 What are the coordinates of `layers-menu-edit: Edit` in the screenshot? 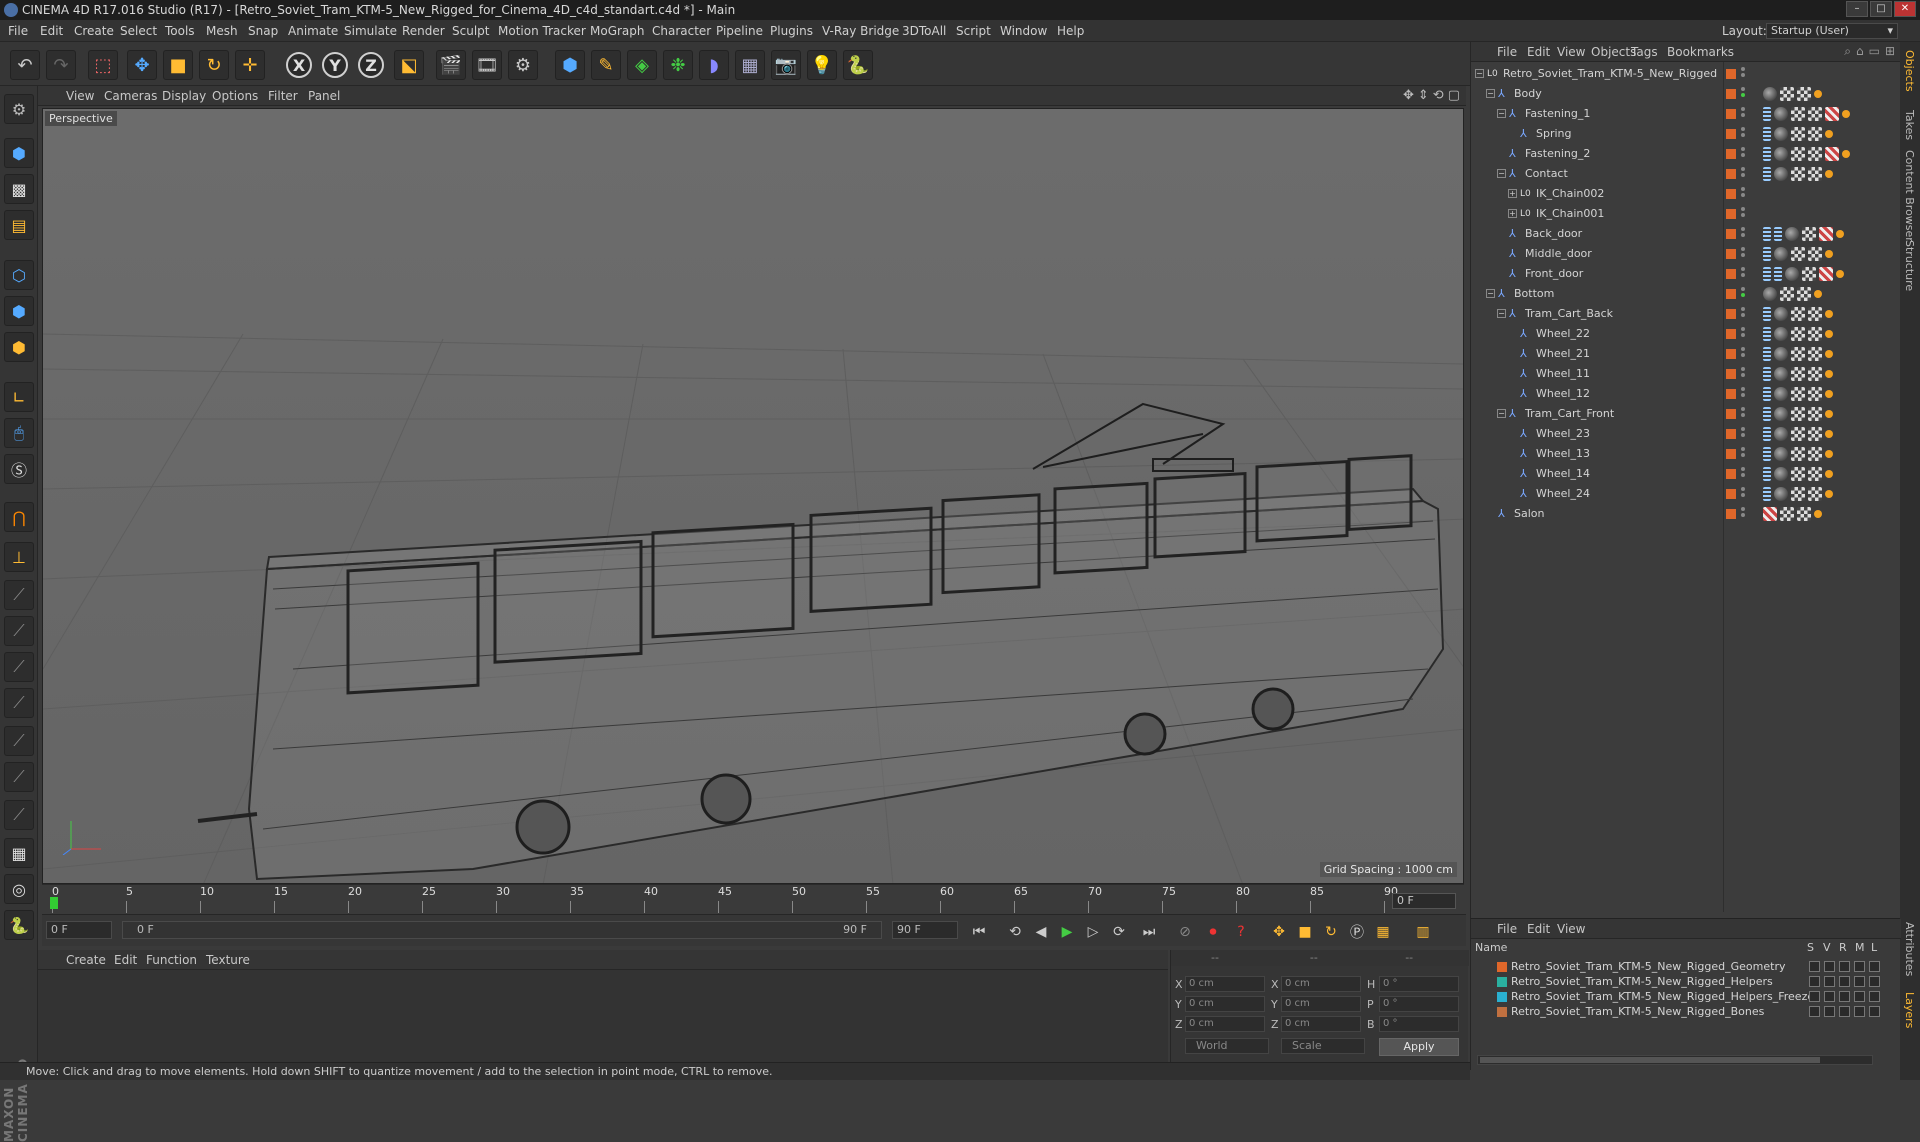 It's located at (1538, 929).